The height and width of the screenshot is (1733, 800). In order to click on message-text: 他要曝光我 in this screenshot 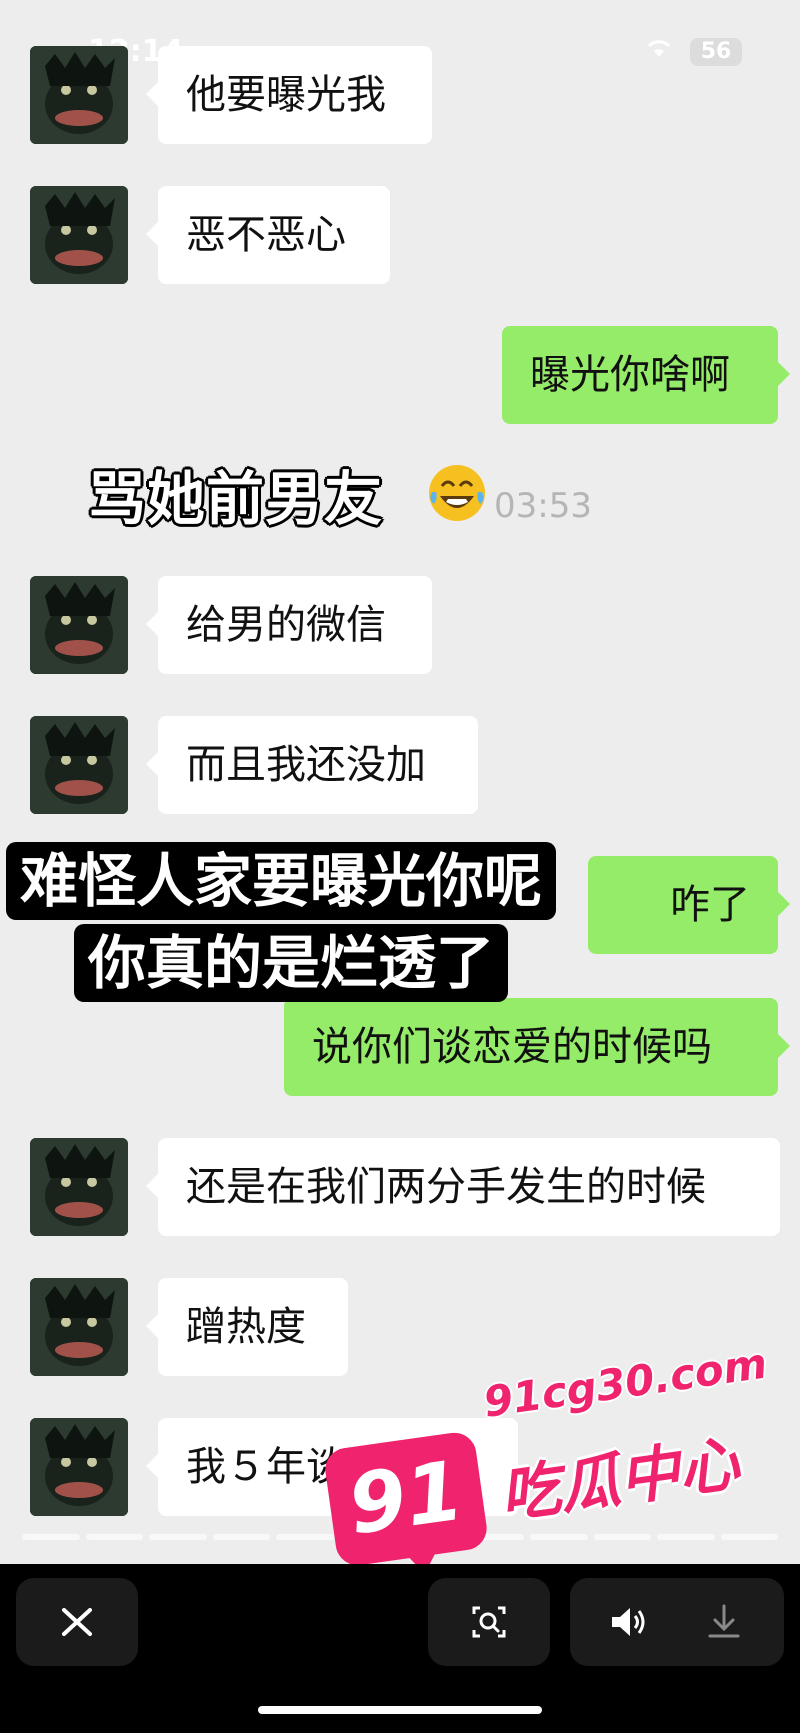, I will do `click(286, 95)`.